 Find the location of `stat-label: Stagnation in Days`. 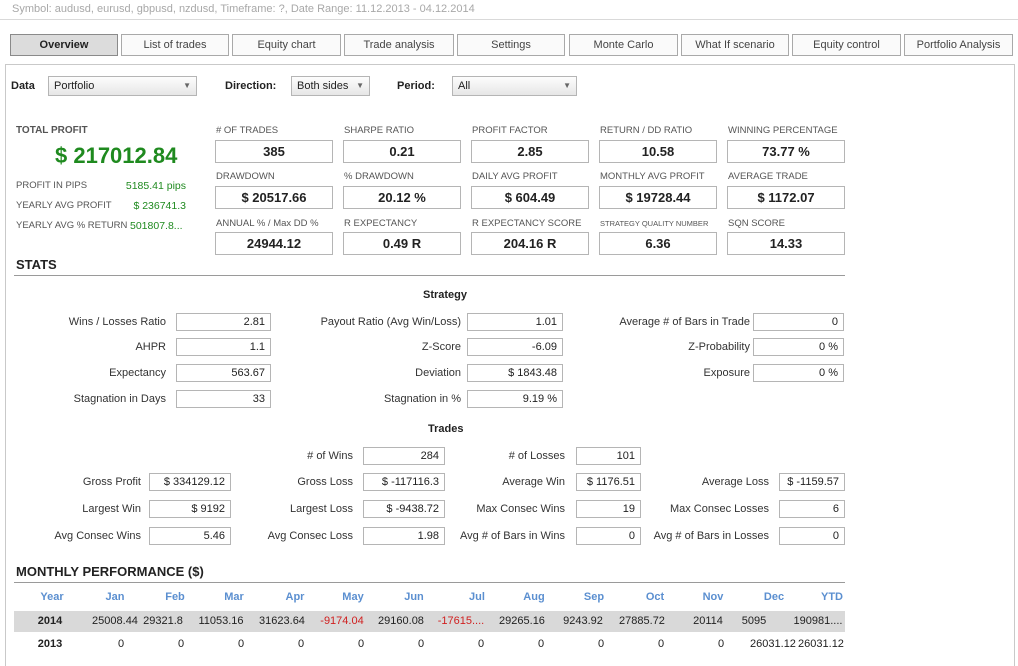

stat-label: Stagnation in Days is located at coordinates (119, 399).